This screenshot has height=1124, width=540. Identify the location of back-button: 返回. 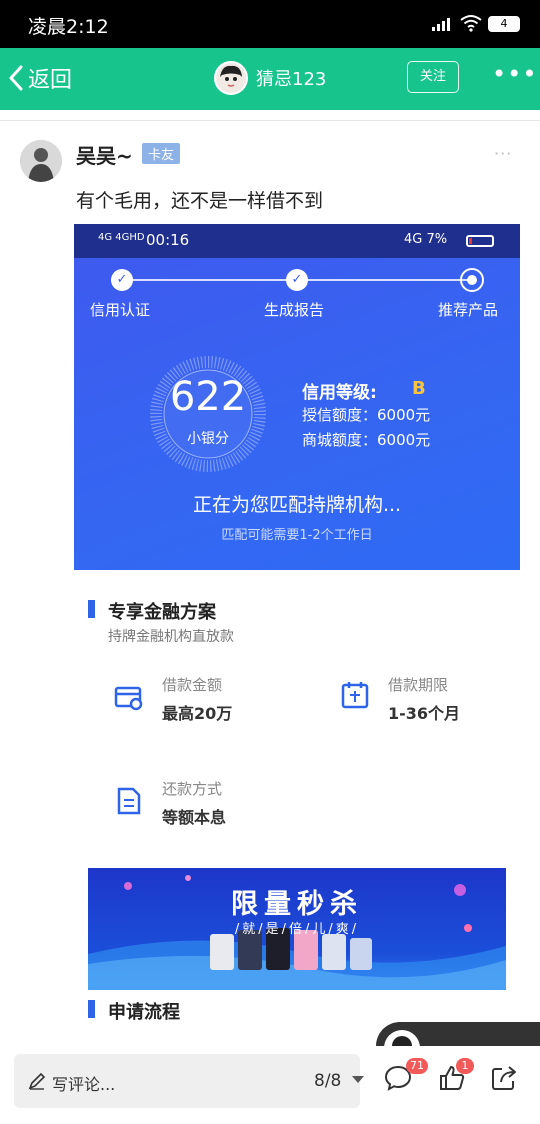
(40, 78).